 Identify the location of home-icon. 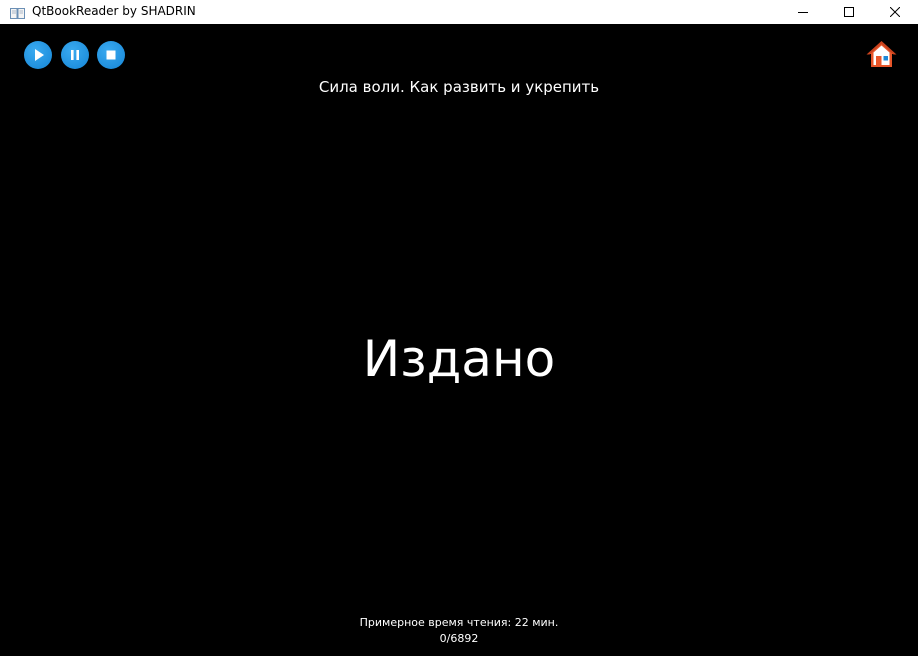
(881, 54).